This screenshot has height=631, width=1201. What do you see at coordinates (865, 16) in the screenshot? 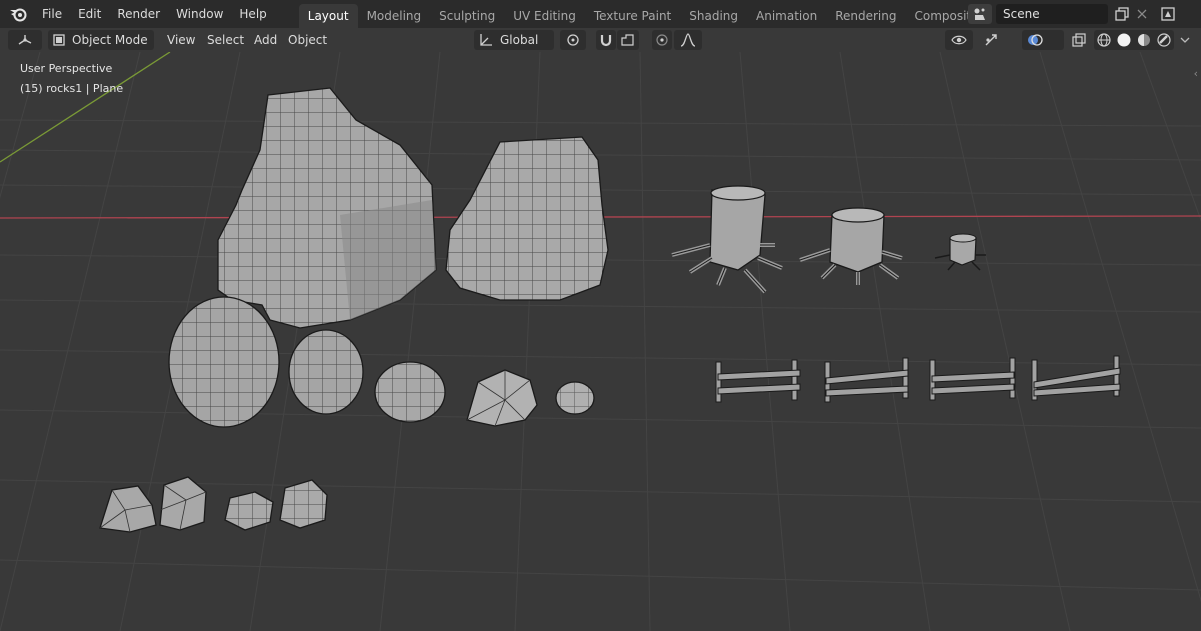
I see `tab-rendering: Rendering` at bounding box center [865, 16].